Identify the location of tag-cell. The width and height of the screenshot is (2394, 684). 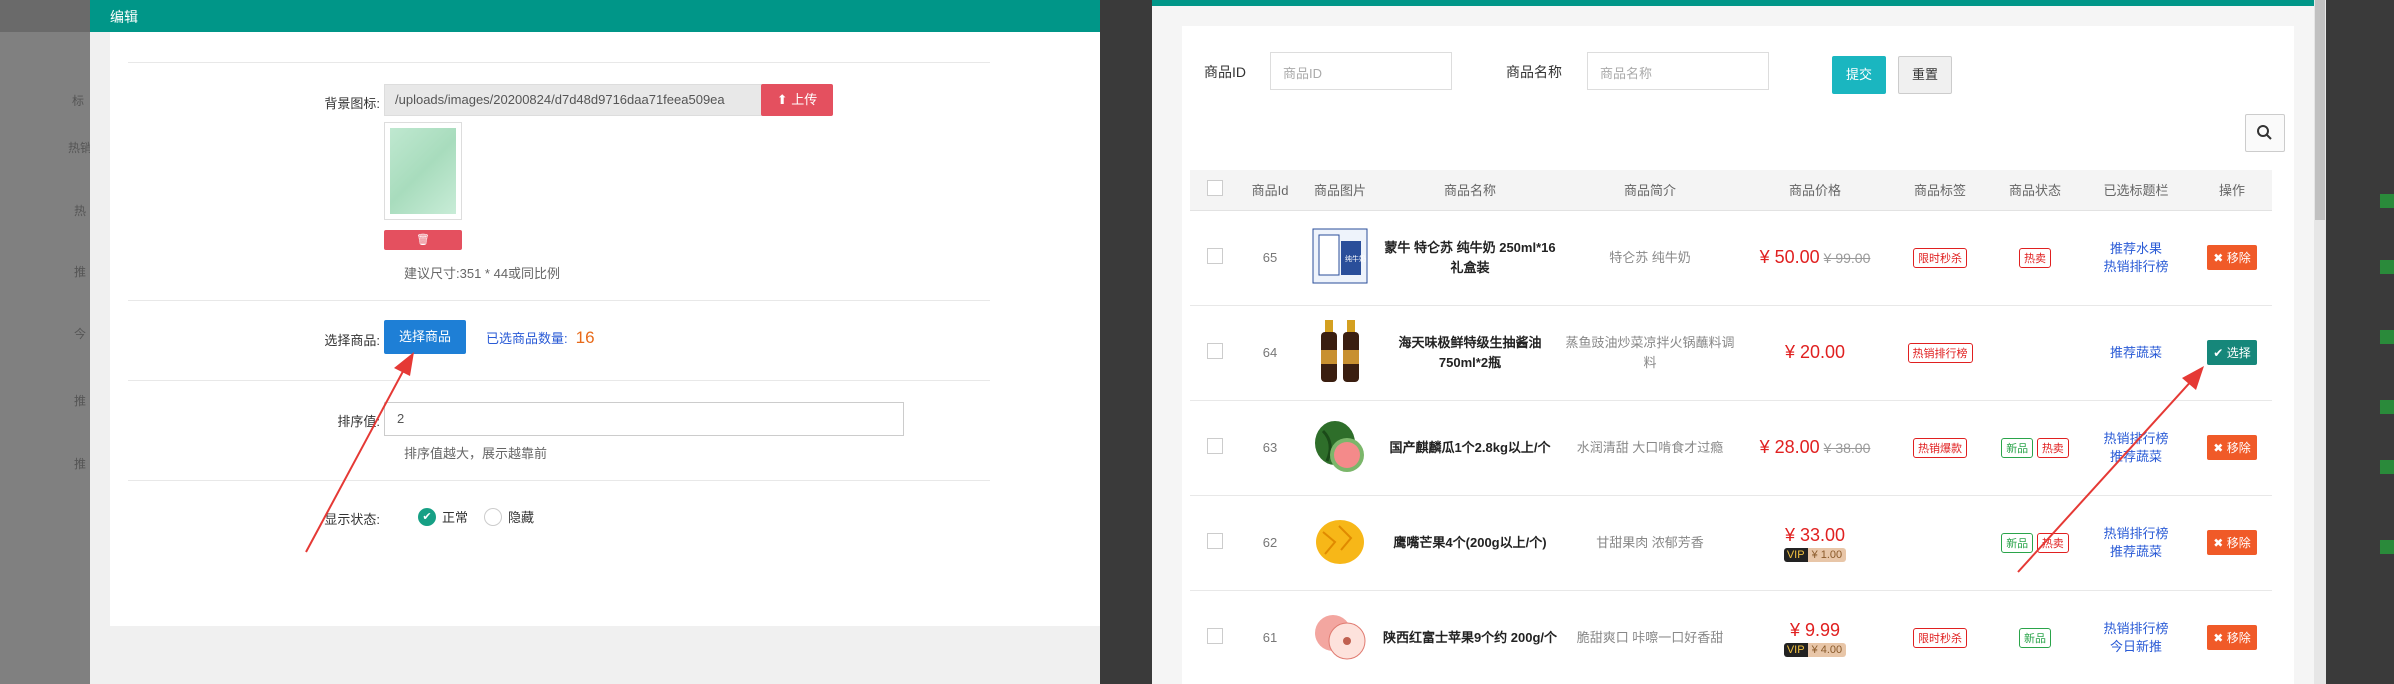
(1940, 543).